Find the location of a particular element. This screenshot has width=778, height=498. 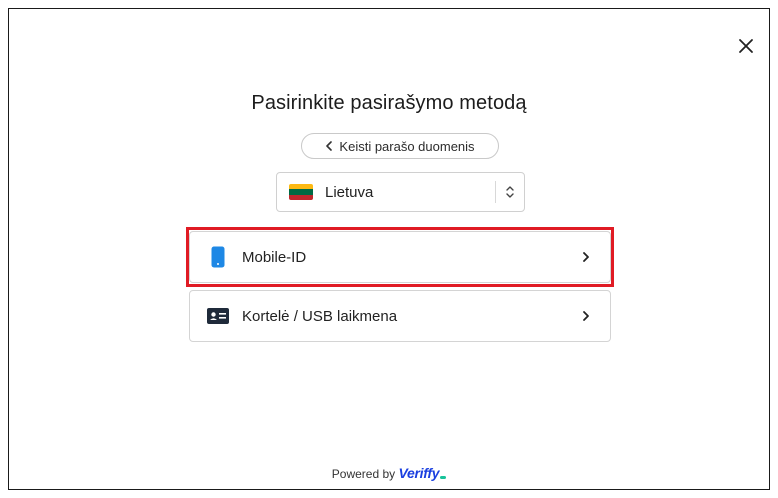

dialog-title: Pasirinkite pasirašymo metodą is located at coordinates (389, 103).